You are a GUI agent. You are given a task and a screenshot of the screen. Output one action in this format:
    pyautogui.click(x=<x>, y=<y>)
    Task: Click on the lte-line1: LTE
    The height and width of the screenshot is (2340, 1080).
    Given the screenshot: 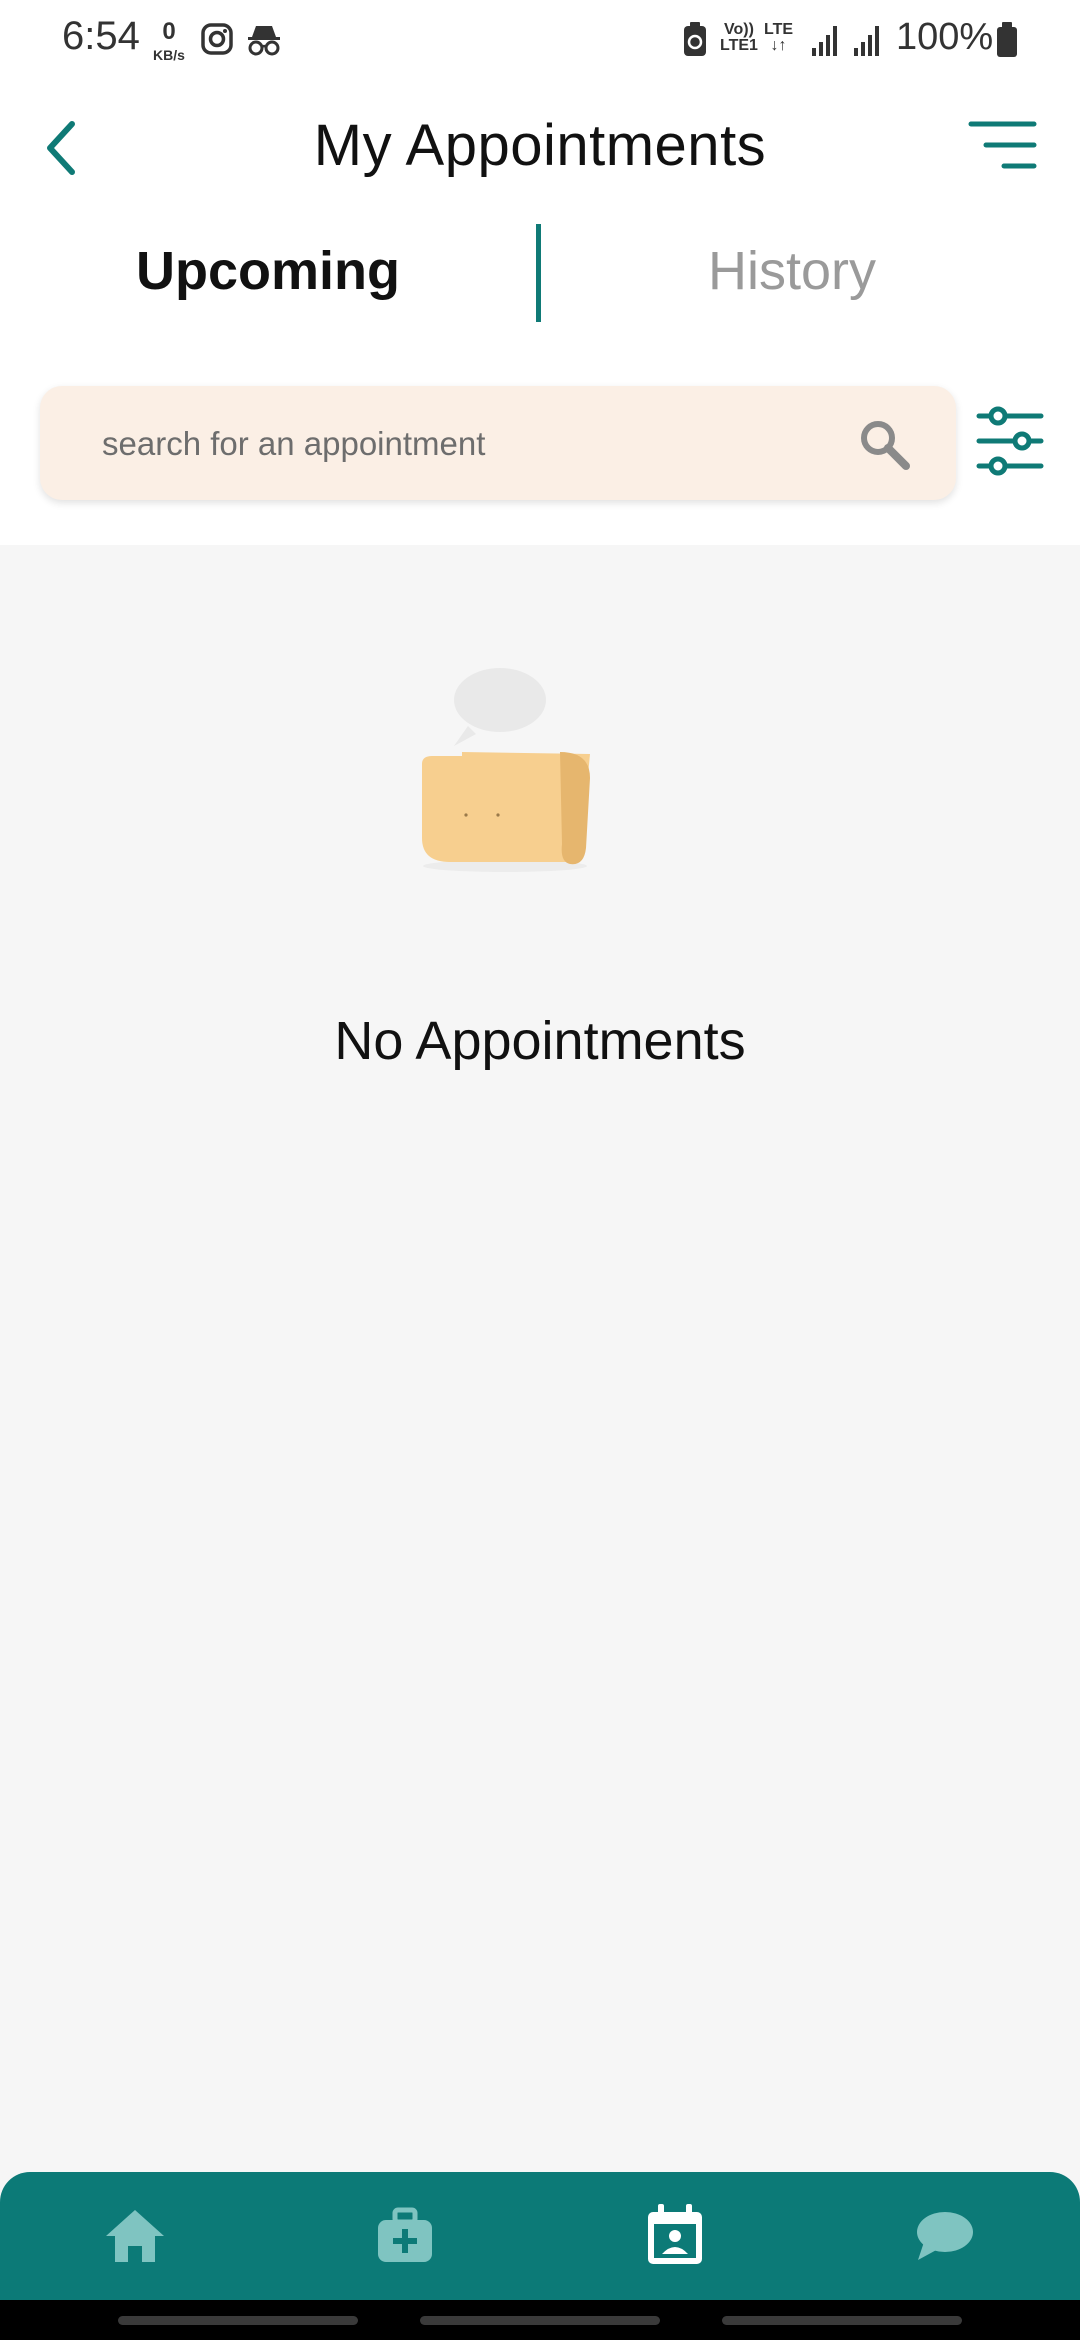 What is the action you would take?
    pyautogui.click(x=779, y=29)
    